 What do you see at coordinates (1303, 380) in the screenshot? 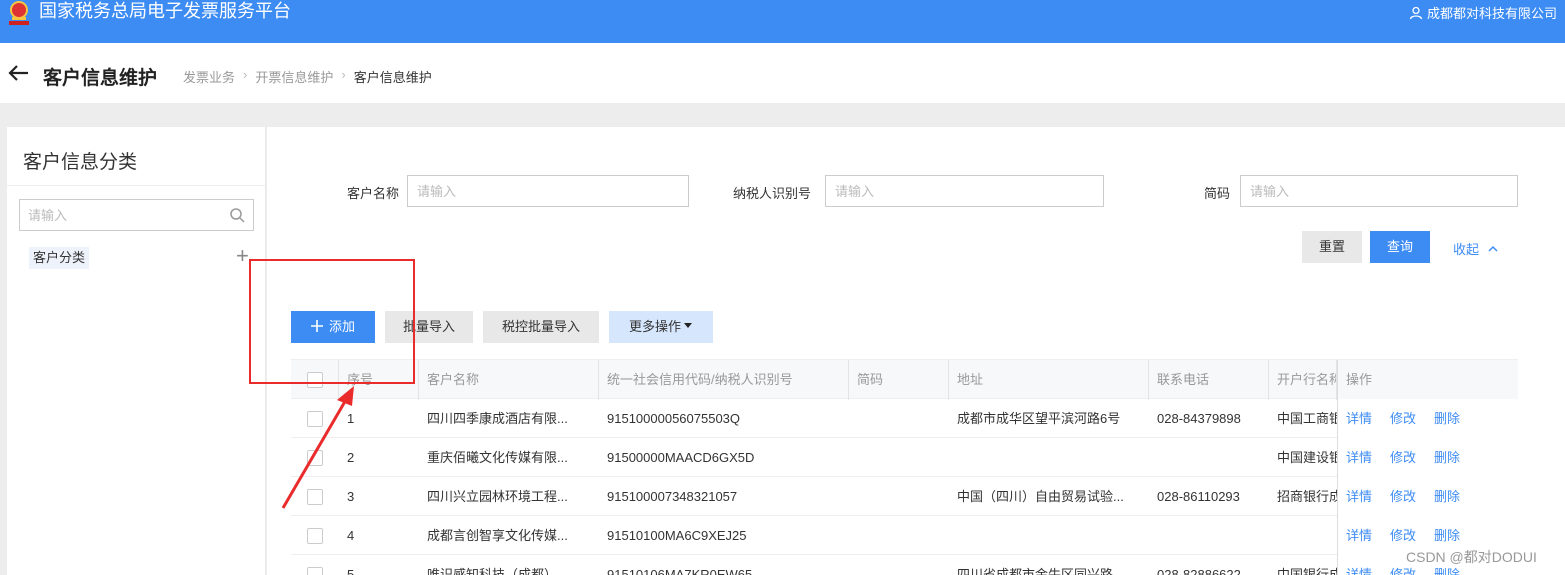
I see `column-header-bank: 开户行名称` at bounding box center [1303, 380].